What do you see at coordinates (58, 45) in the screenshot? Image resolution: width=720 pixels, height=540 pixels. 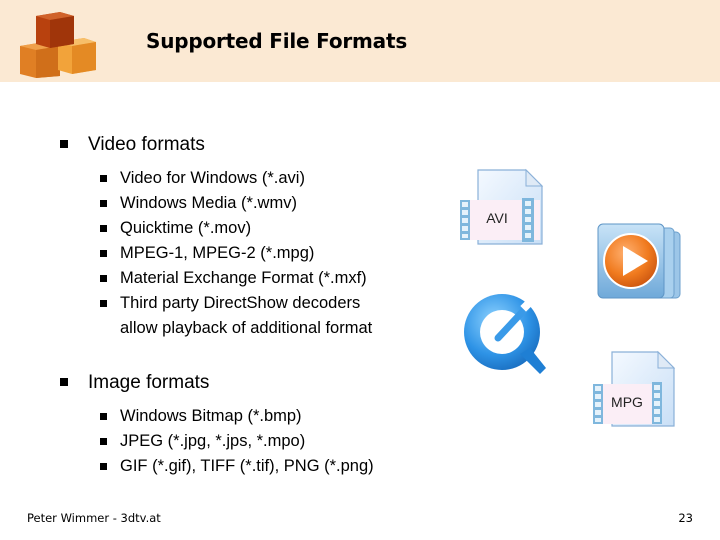 I see `stacked-cubes-logo-icon` at bounding box center [58, 45].